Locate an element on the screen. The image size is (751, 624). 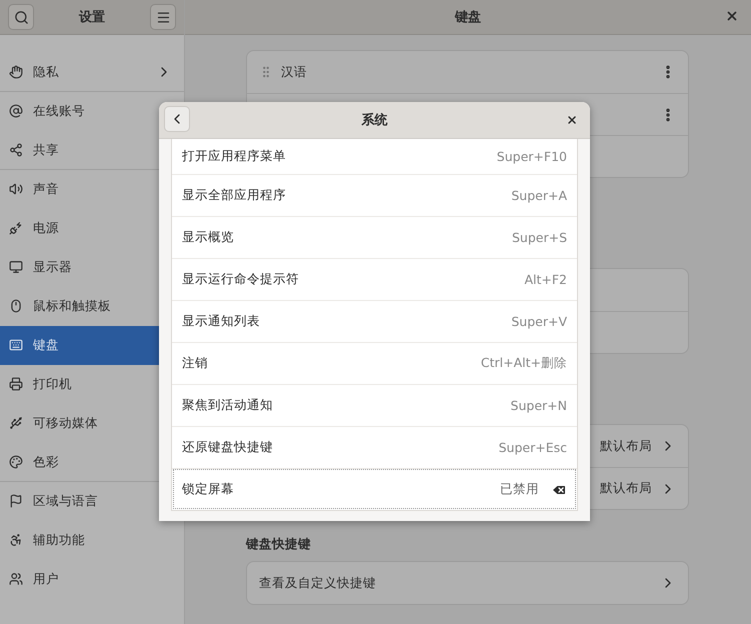
shortcut-row: 还原键盘快捷键 Super+Esc is located at coordinates (374, 447).